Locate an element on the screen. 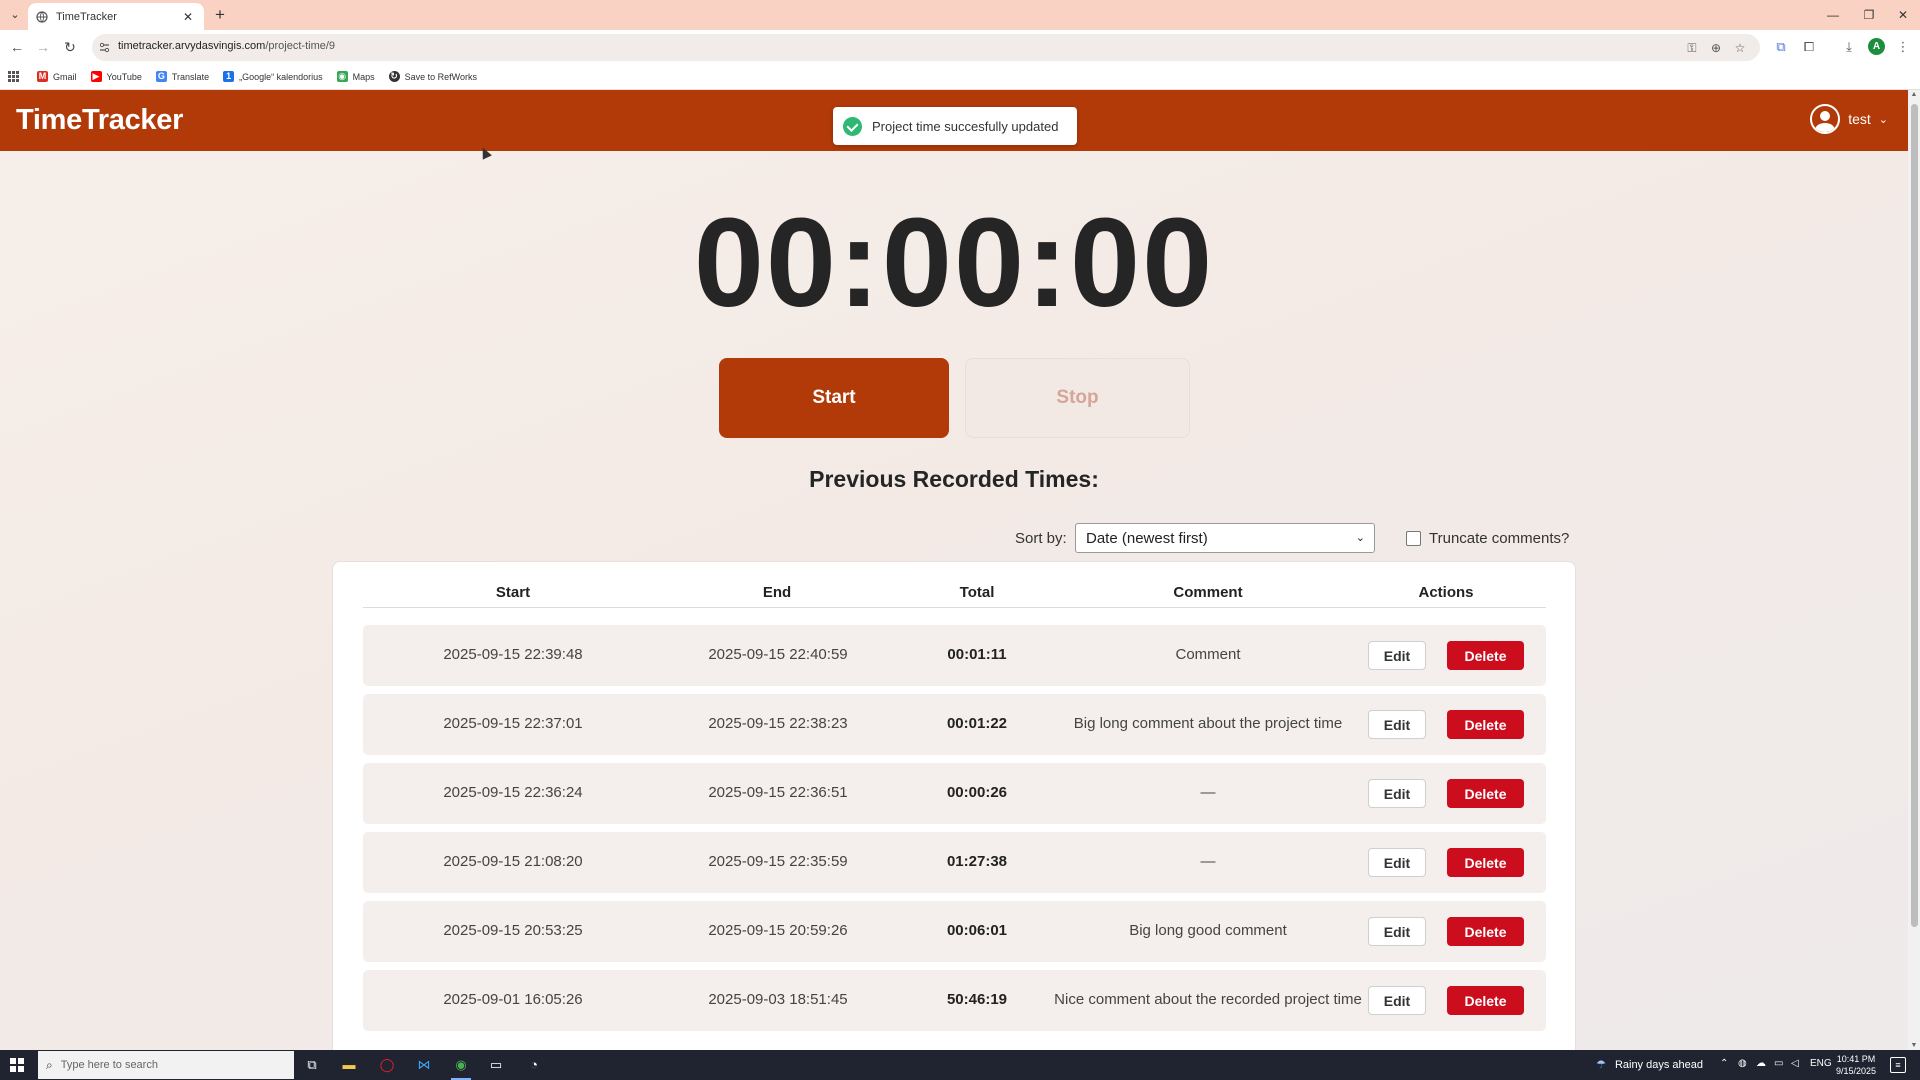 The image size is (1920, 1080). translate-page-icon: ⧉ is located at coordinates (1781, 47).